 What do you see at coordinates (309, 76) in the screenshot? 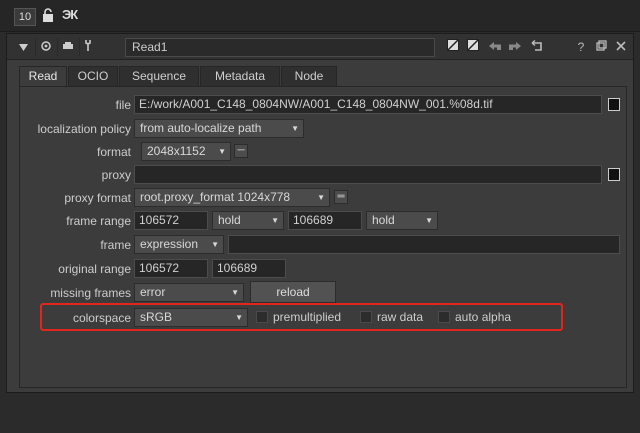
I see `tab-node: Node` at bounding box center [309, 76].